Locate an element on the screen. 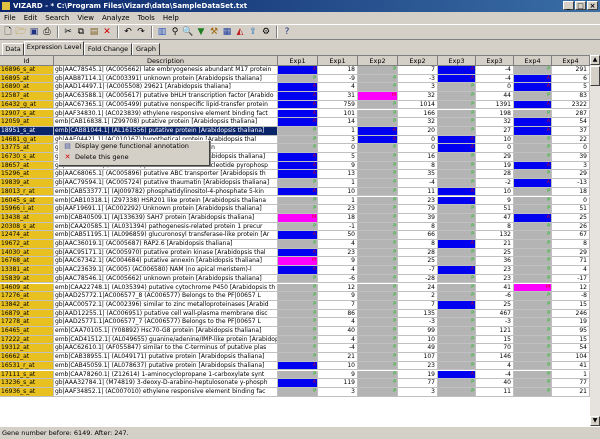 This screenshot has height=439, width=600. gene-id-cell: 16936_s_at is located at coordinates (27, 392).